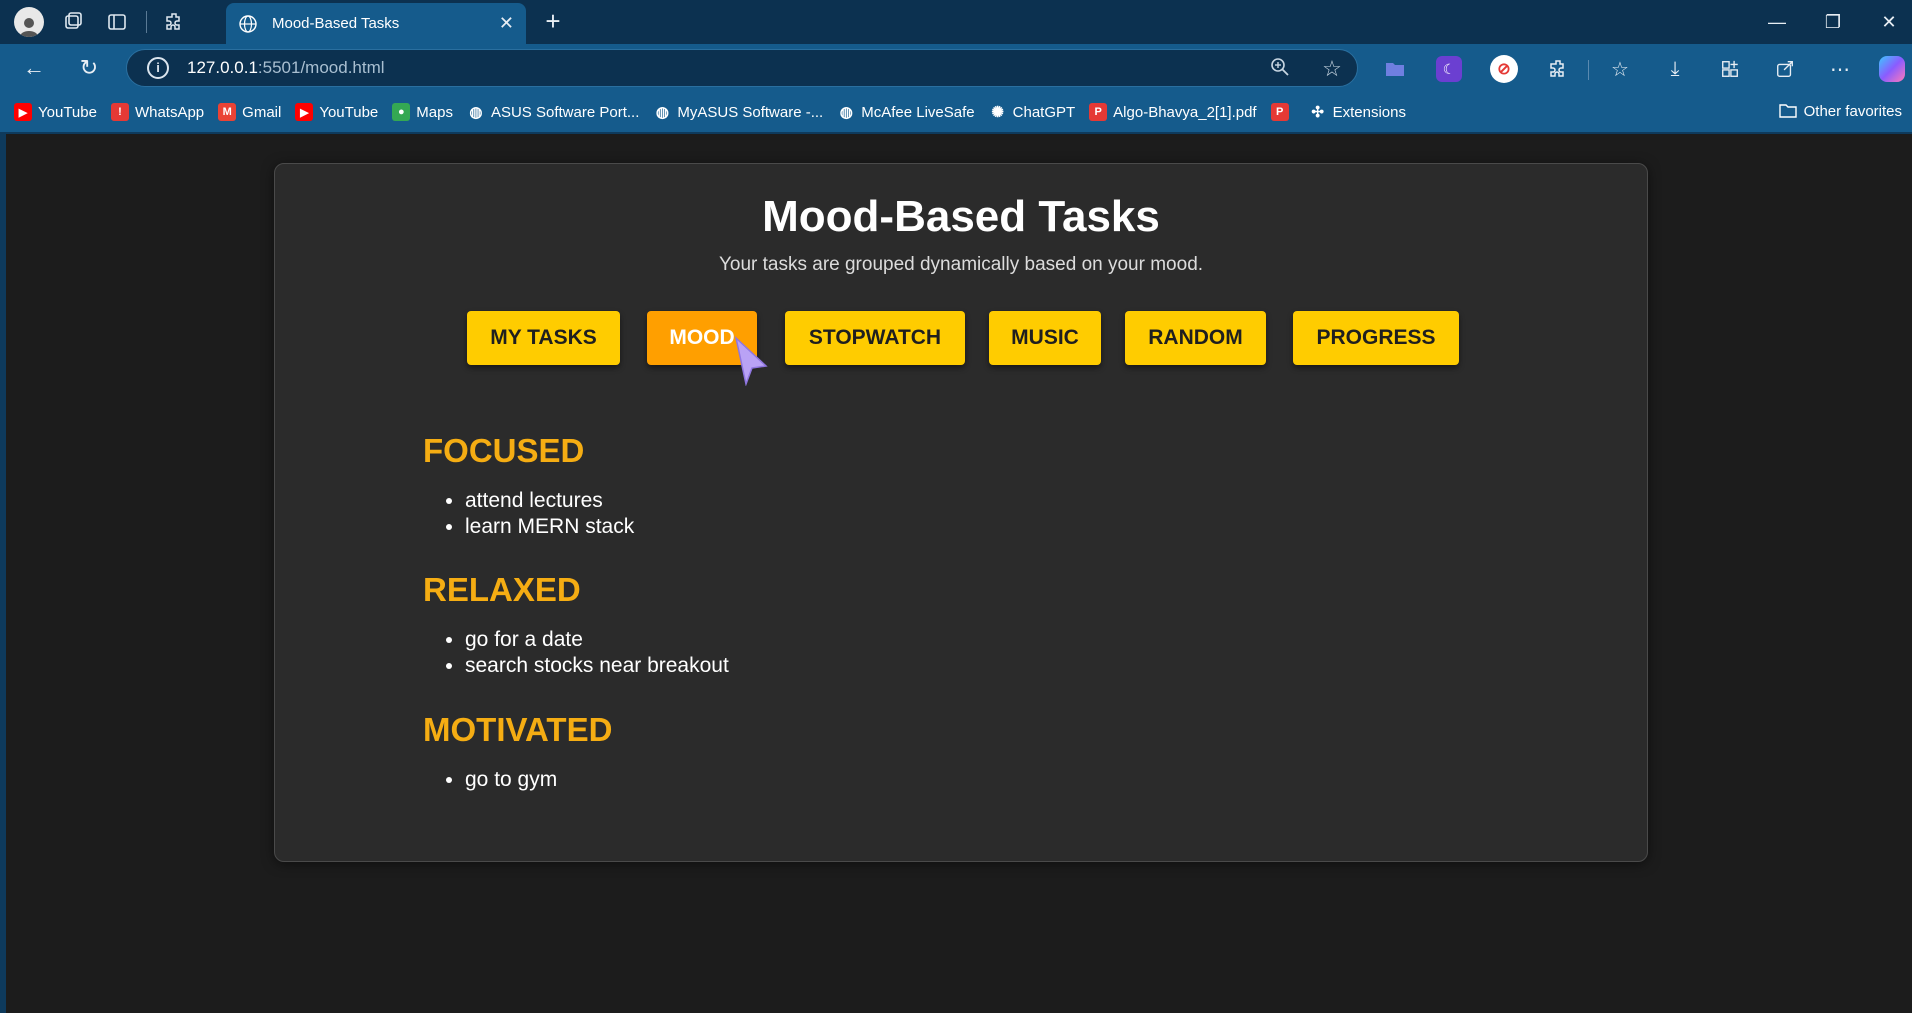 The width and height of the screenshot is (1912, 1013). What do you see at coordinates (1280, 69) in the screenshot?
I see `zoom-icon` at bounding box center [1280, 69].